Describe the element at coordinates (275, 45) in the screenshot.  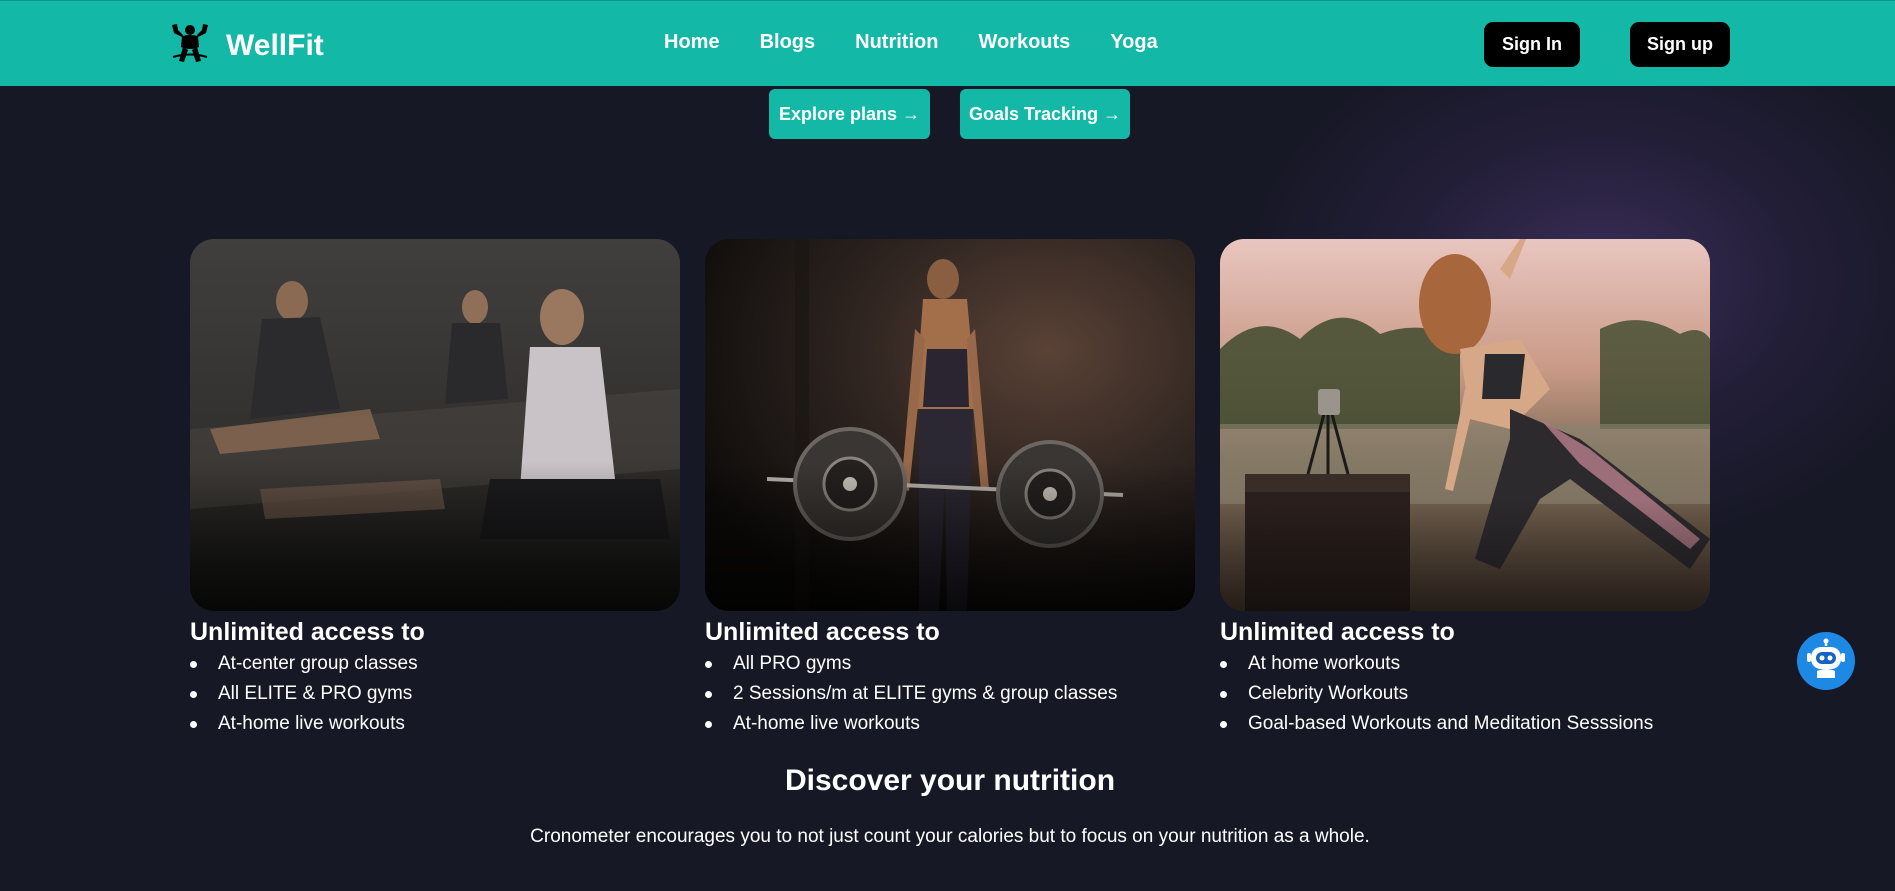
I see `brand-name: WellFit` at that location.